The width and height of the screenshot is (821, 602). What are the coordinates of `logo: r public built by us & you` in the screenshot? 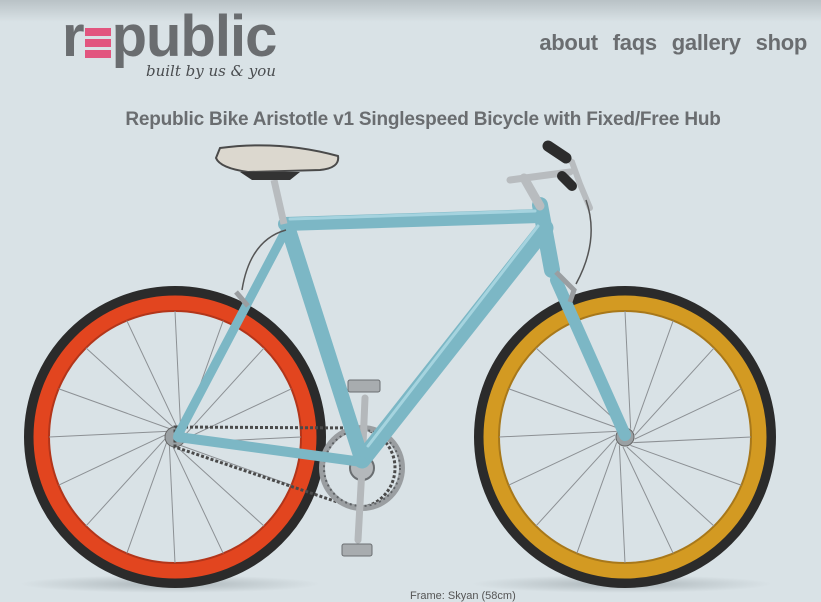 It's located at (177, 46).